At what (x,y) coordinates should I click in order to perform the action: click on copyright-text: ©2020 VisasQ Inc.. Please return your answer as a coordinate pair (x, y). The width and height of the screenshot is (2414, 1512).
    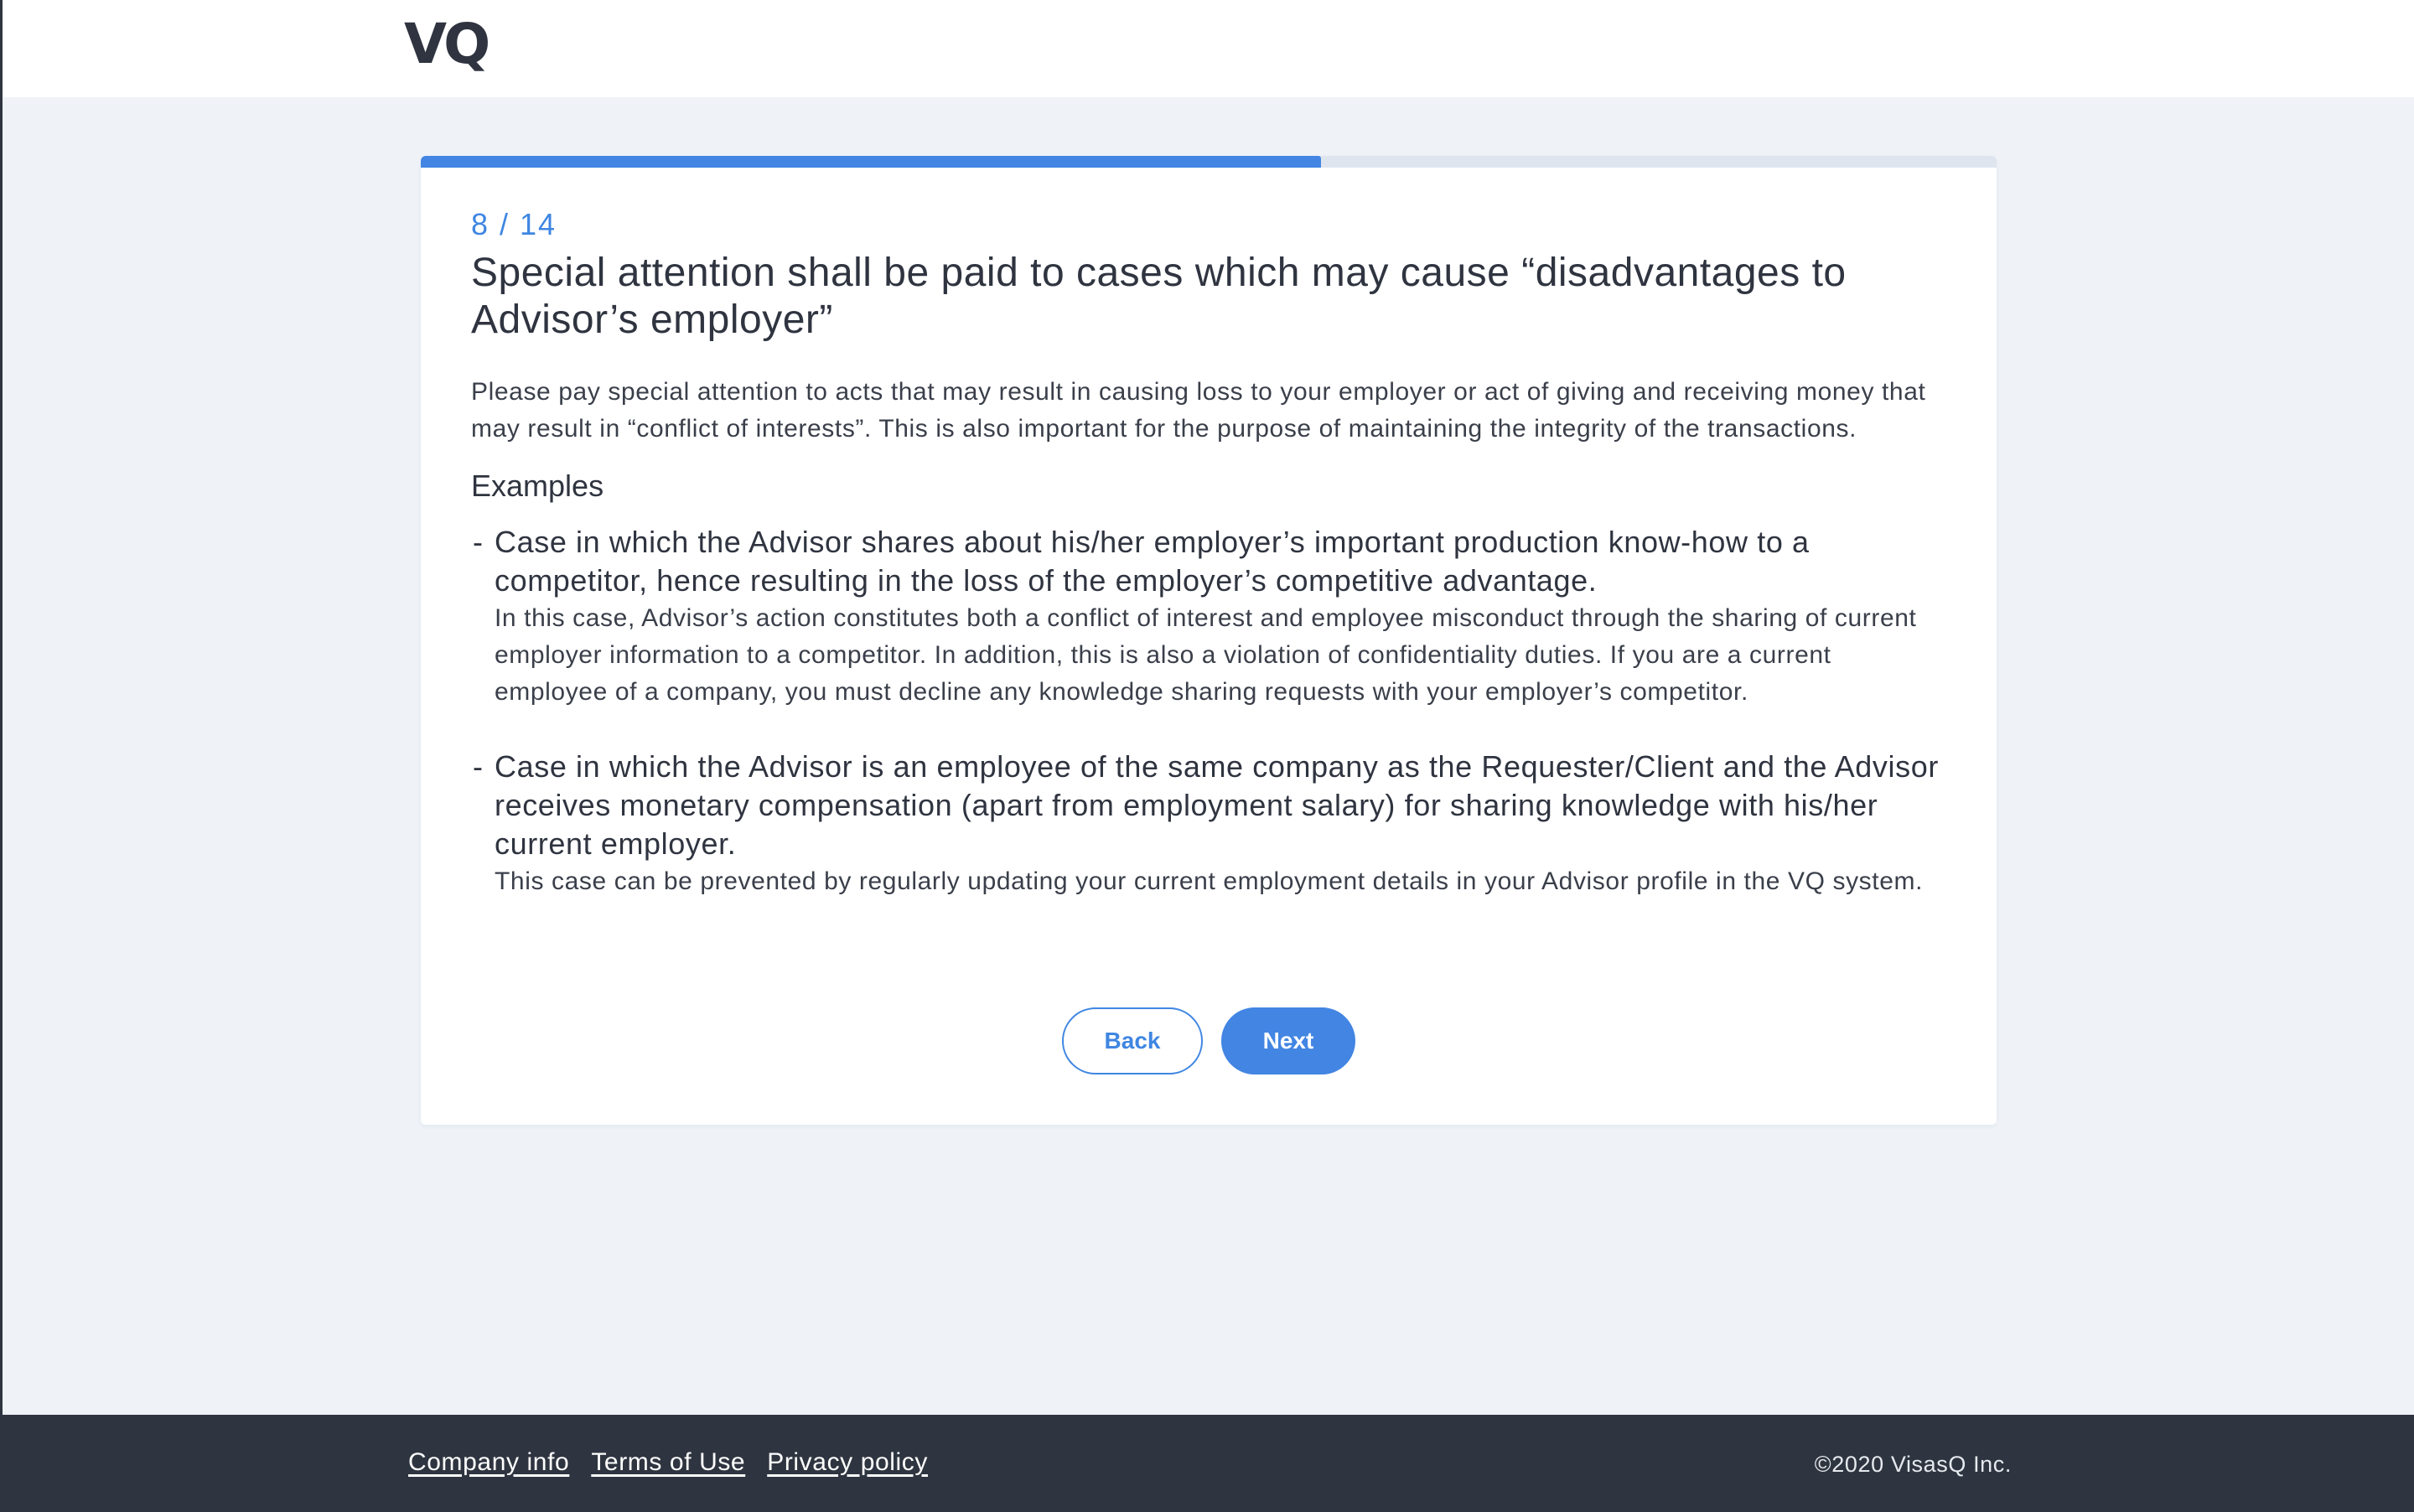
    Looking at the image, I should click on (1913, 1464).